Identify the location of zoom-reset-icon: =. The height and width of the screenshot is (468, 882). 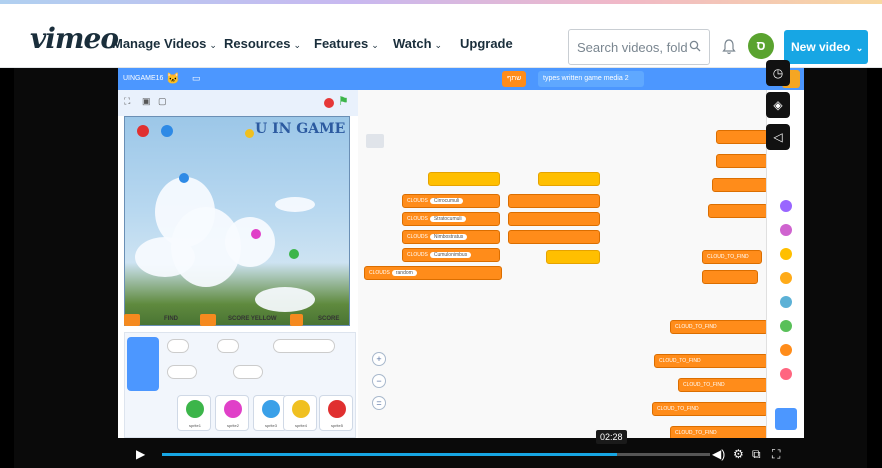
(379, 403).